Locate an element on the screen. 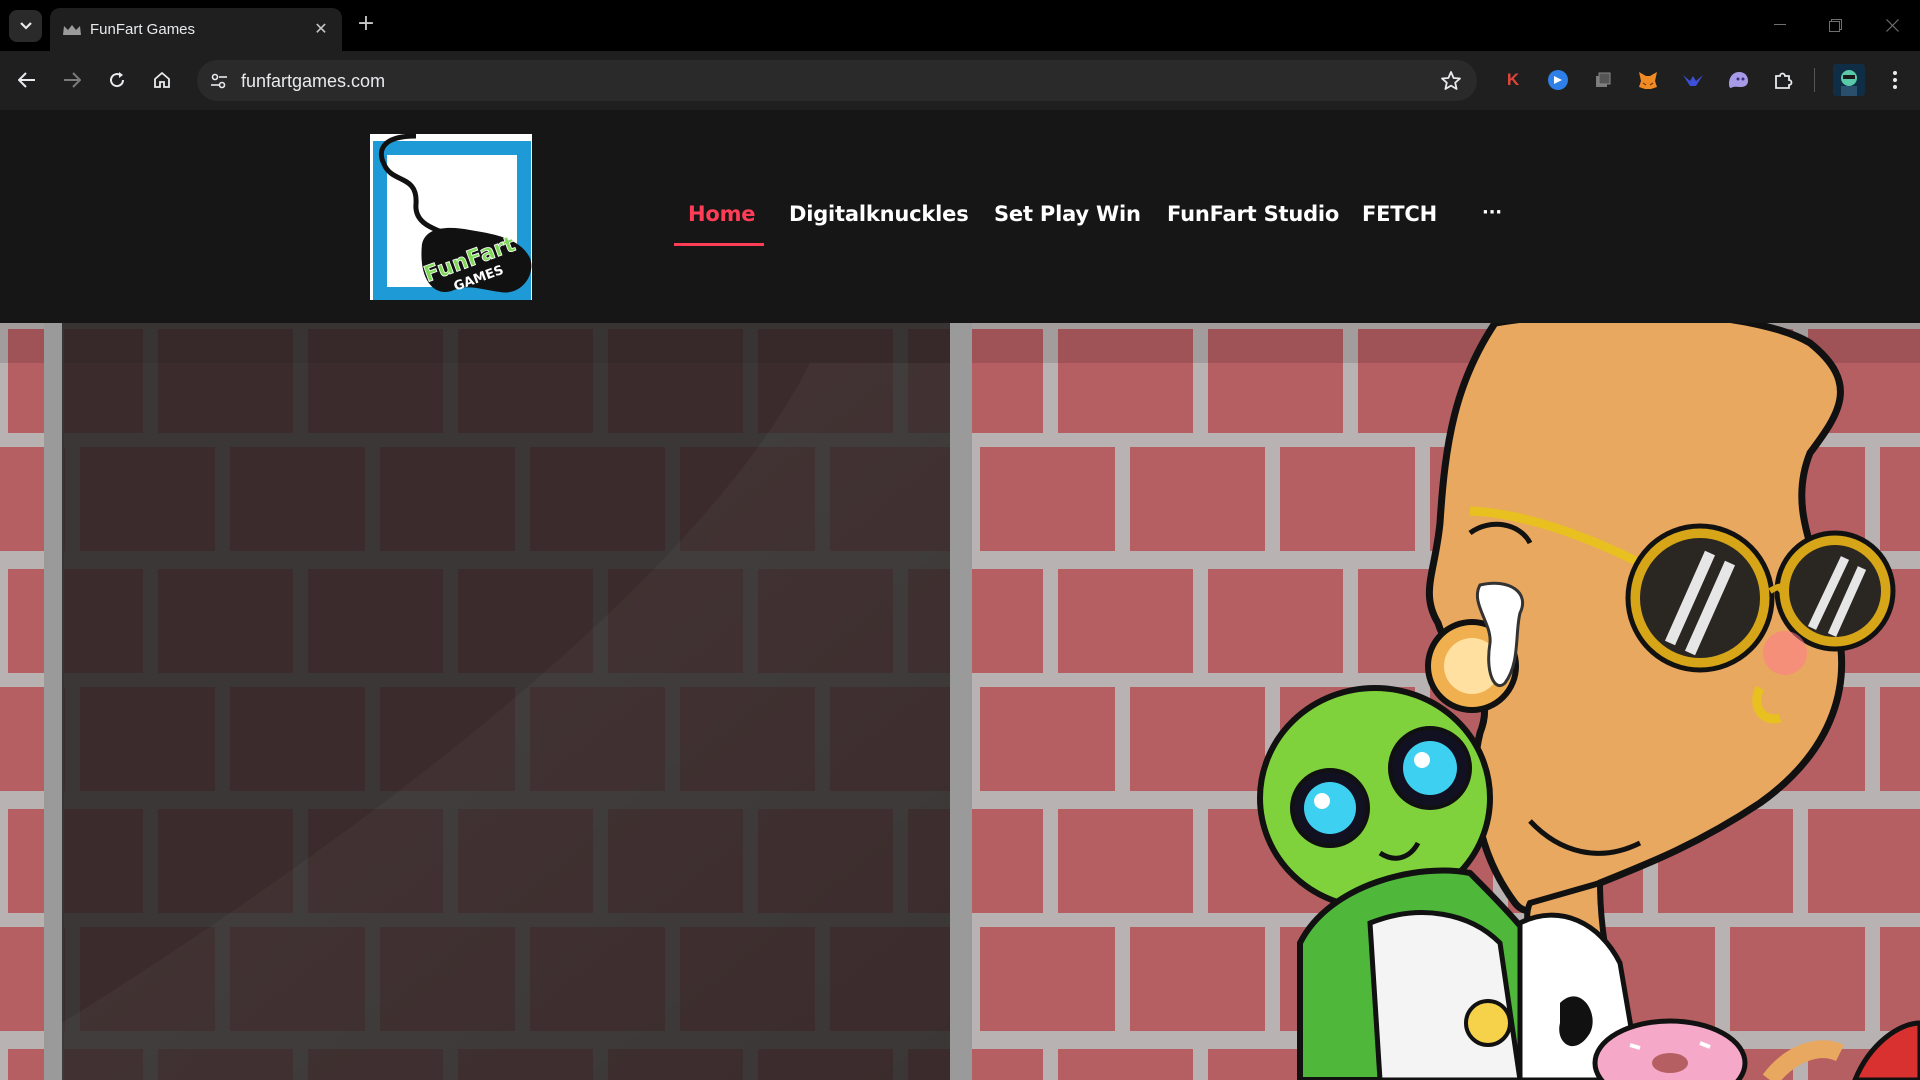  controller-logo-icon: FunFart GAMES is located at coordinates (452, 217).